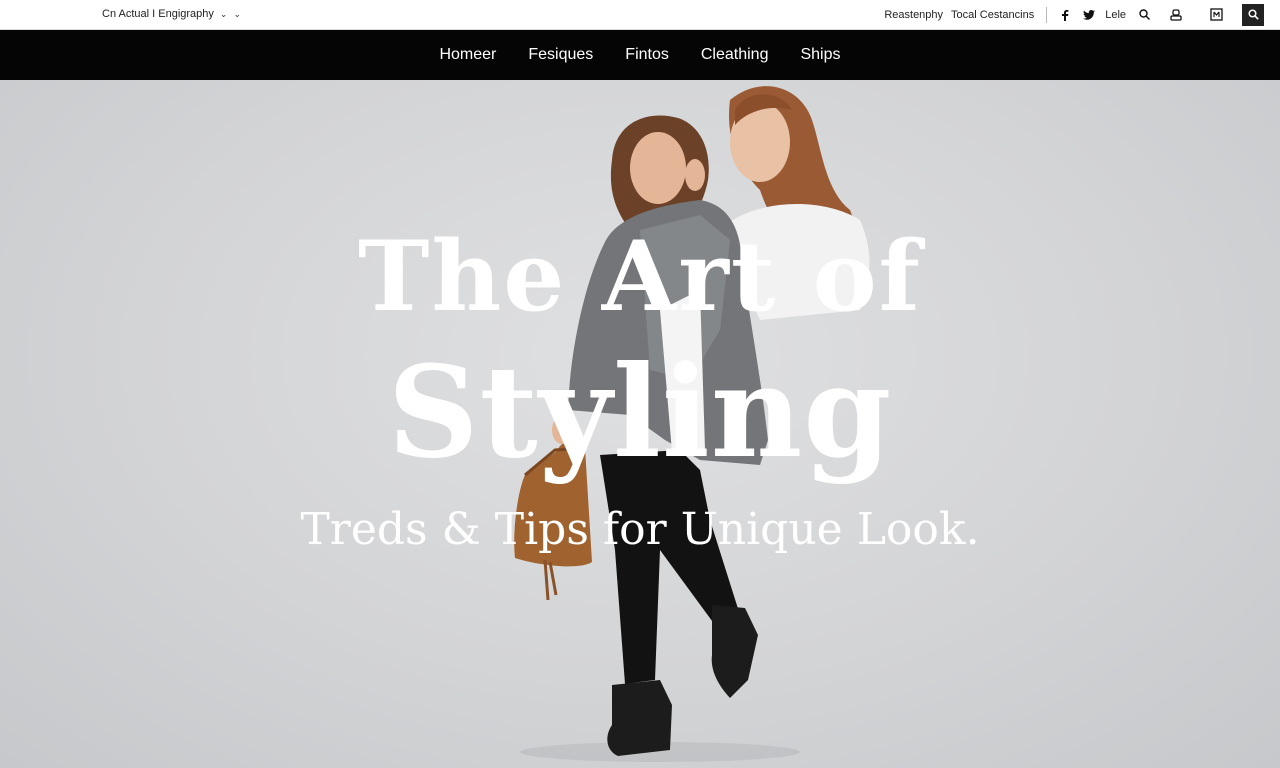 This screenshot has width=1280, height=768. I want to click on divider, so click(1047, 14).